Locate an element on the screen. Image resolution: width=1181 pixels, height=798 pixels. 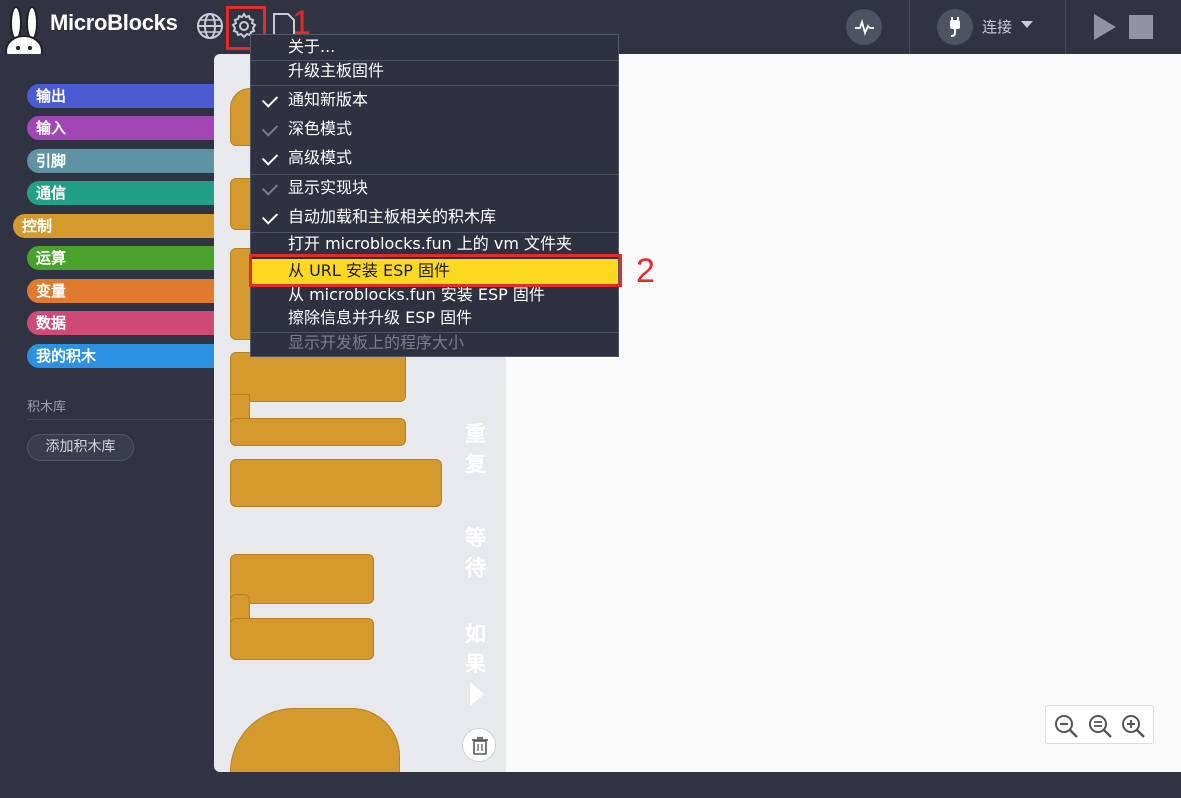
category-input: 输入 is located at coordinates (120, 128).